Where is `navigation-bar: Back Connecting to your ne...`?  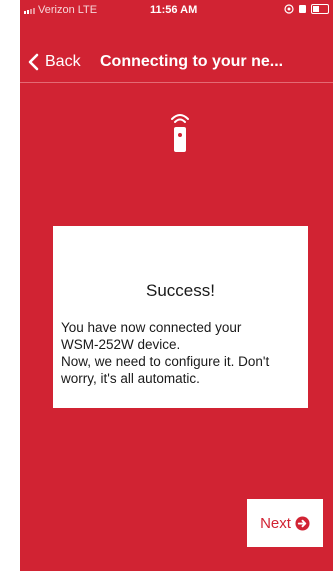
navigation-bar: Back Connecting to your ne... is located at coordinates (176, 63).